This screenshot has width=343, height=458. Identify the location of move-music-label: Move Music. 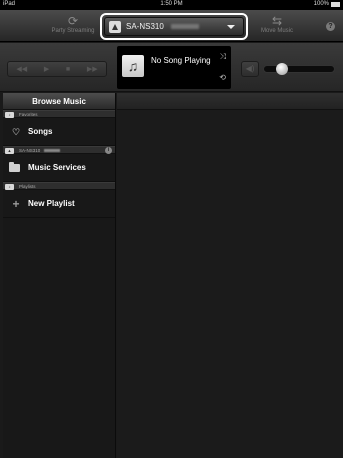
(276, 31).